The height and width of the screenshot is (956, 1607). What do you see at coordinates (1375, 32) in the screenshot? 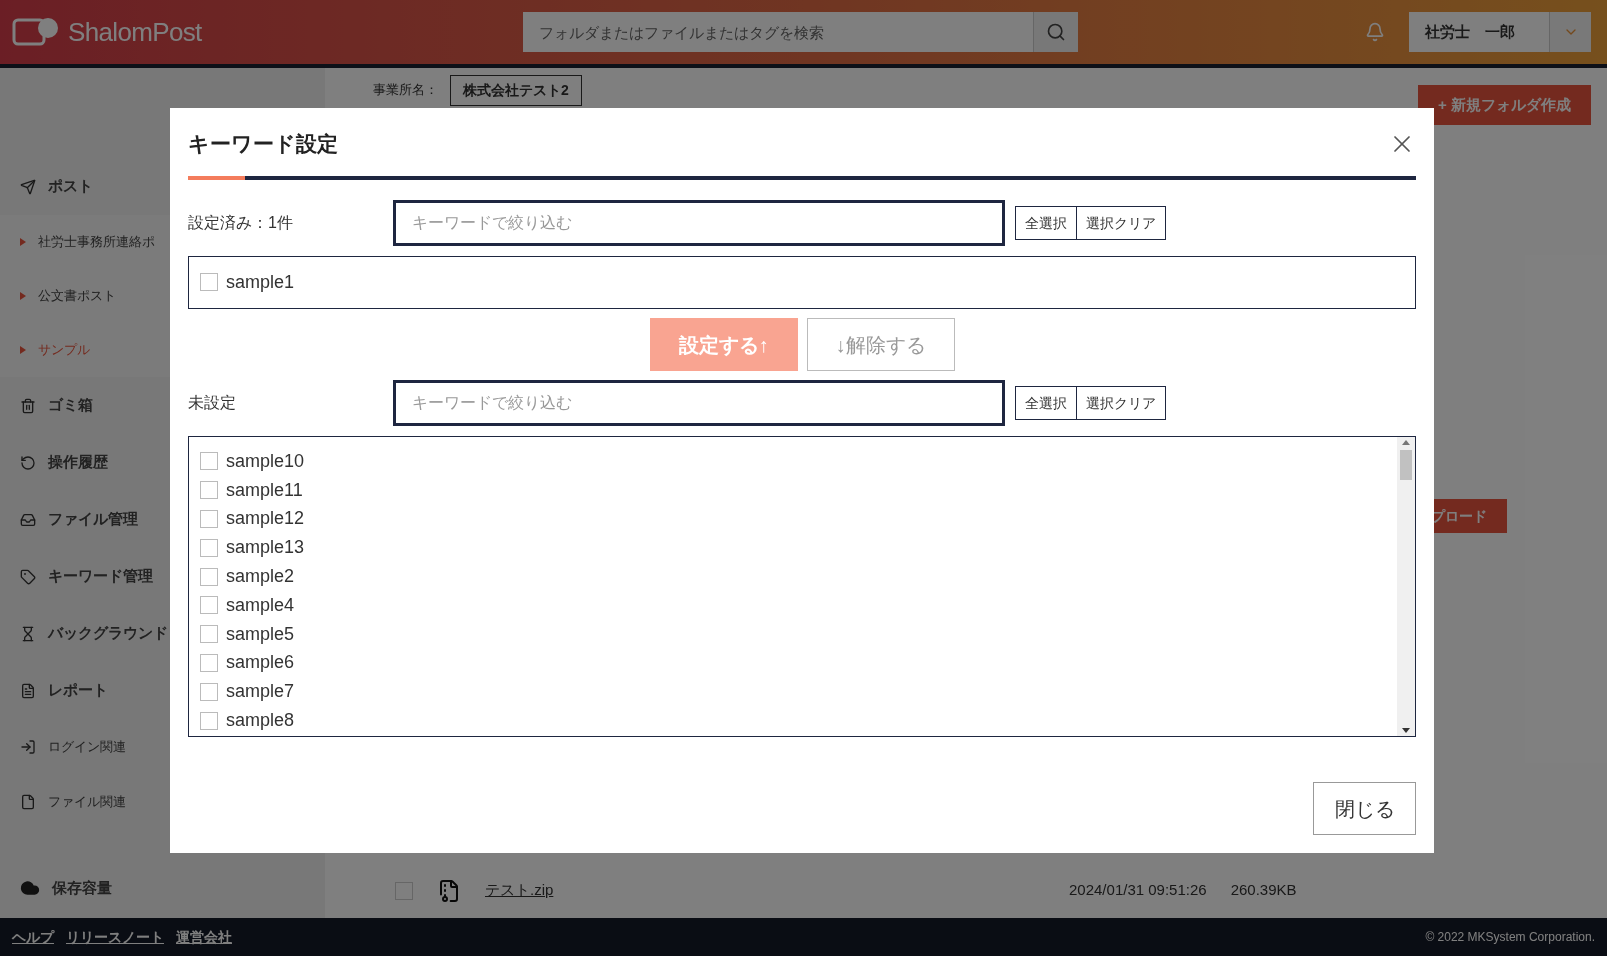
I see `bell-icon` at bounding box center [1375, 32].